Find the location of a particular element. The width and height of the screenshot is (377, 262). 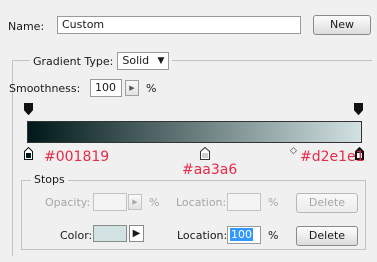

gradient-type-label: Gradient Type: is located at coordinates (73, 61).